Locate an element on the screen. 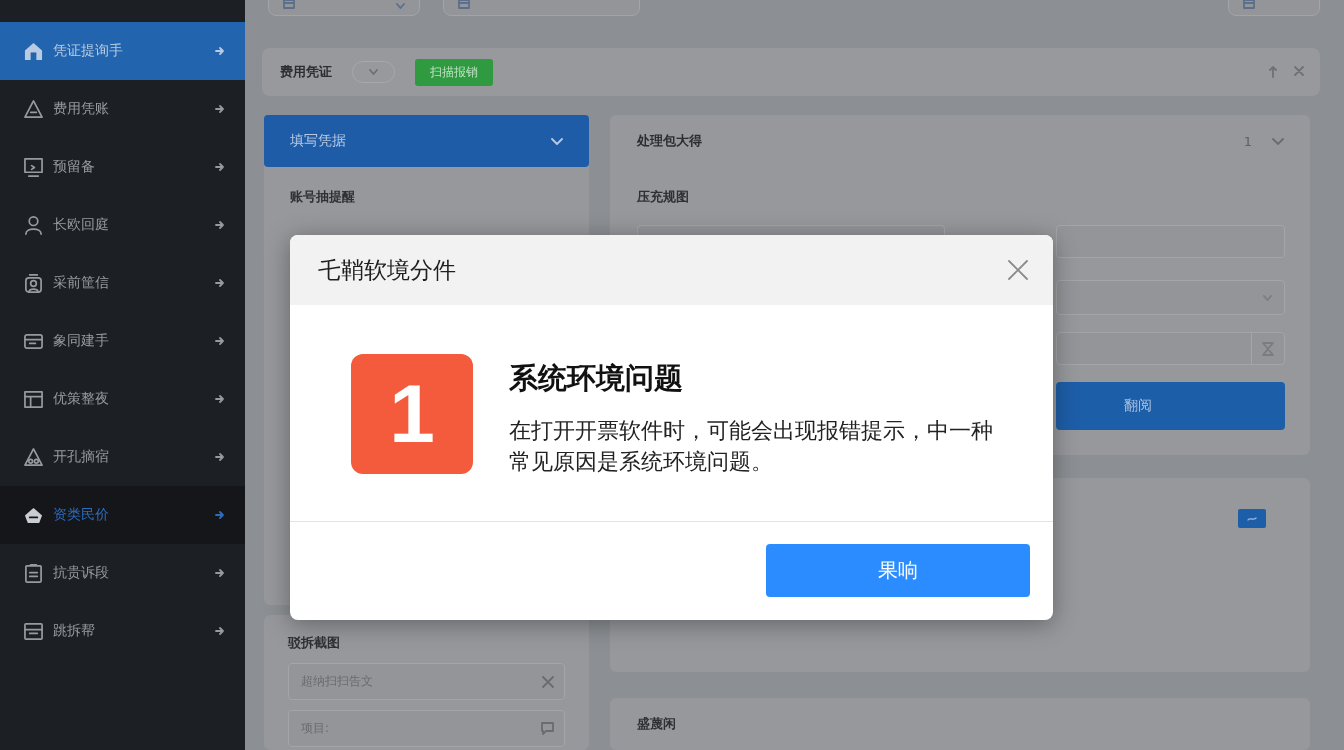 Image resolution: width=1344 pixels, height=750 pixels. dialog-message: 在打开开票软件时，可能会出现报错提示，中一种常见原因是系统环境问题。 is located at coordinates (751, 446).